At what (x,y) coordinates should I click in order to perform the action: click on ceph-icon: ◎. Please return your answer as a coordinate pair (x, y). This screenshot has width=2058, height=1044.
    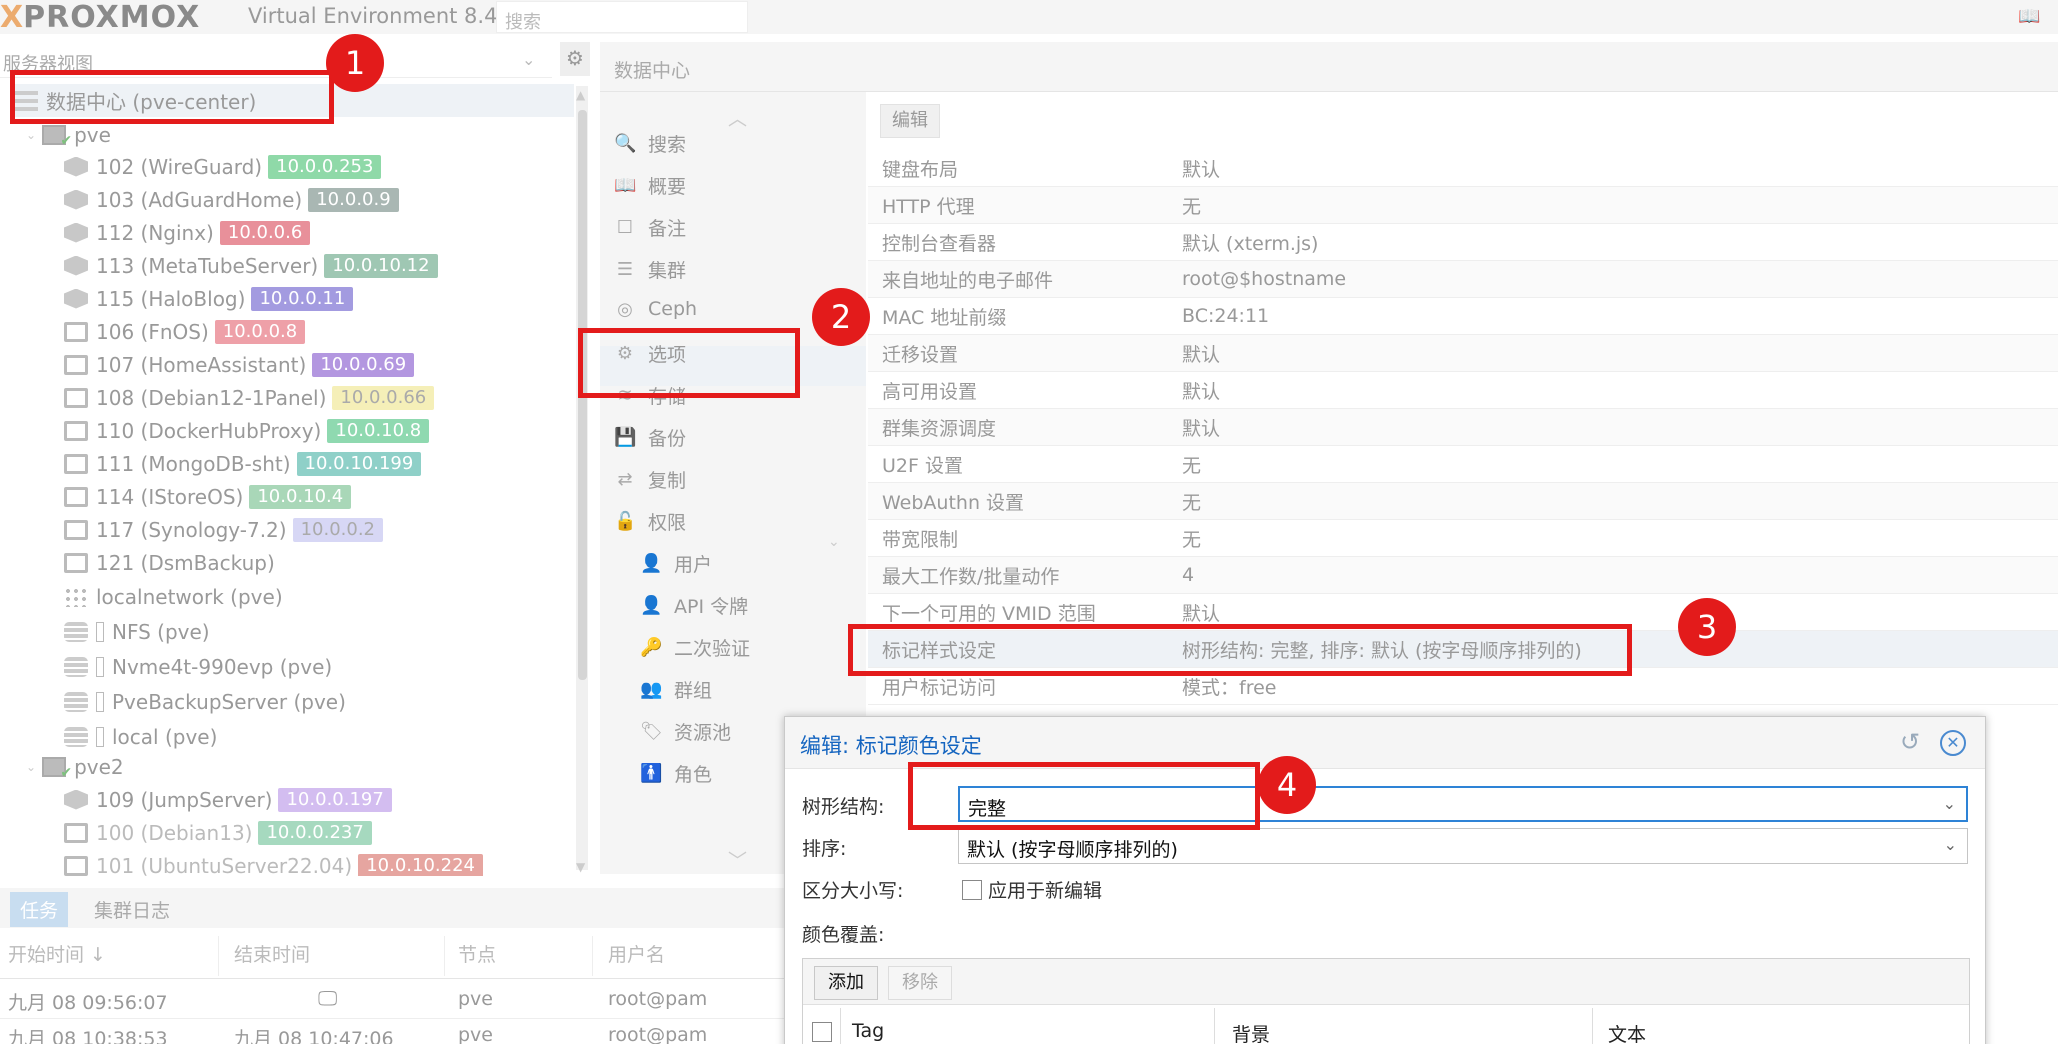
    Looking at the image, I should click on (625, 309).